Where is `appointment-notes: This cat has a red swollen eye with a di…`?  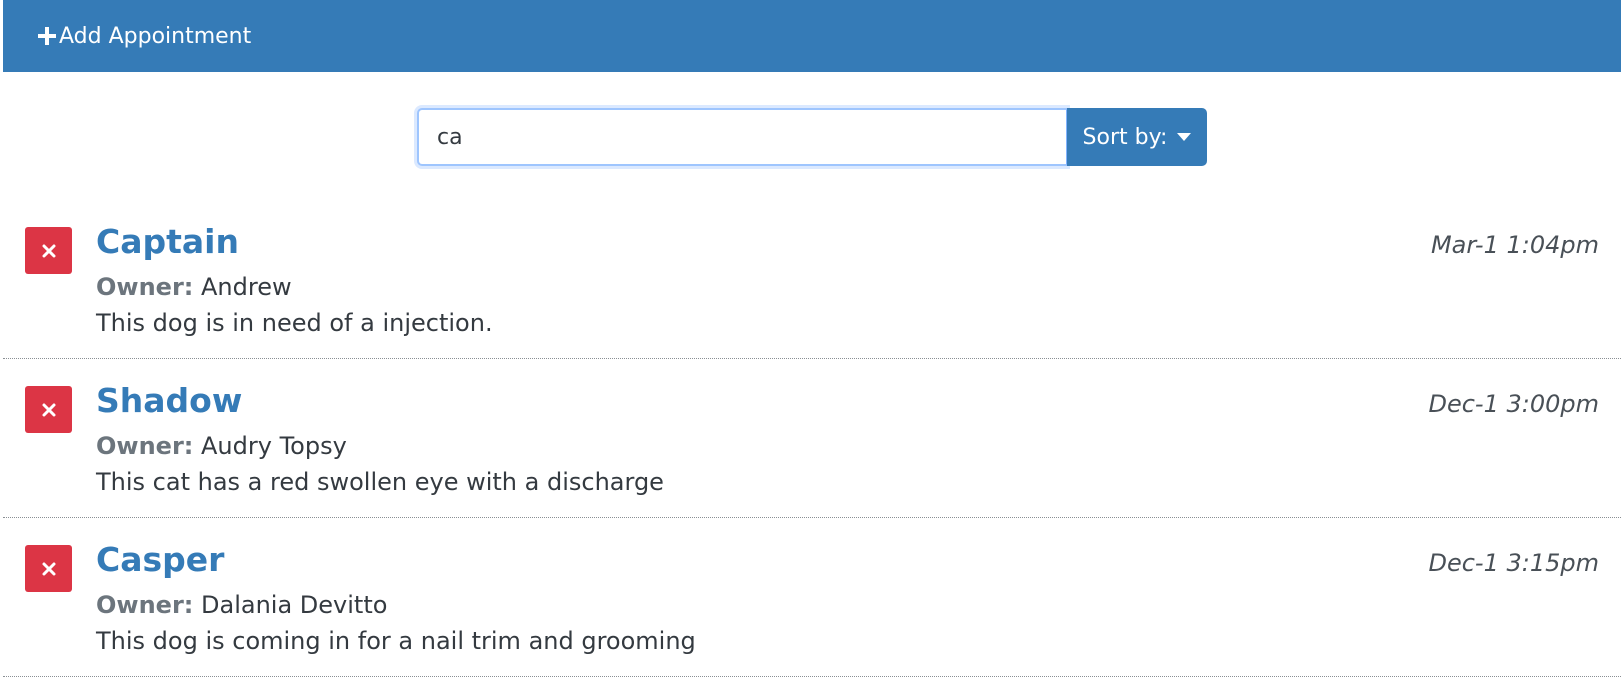 appointment-notes: This cat has a red swollen eye with a di… is located at coordinates (380, 482).